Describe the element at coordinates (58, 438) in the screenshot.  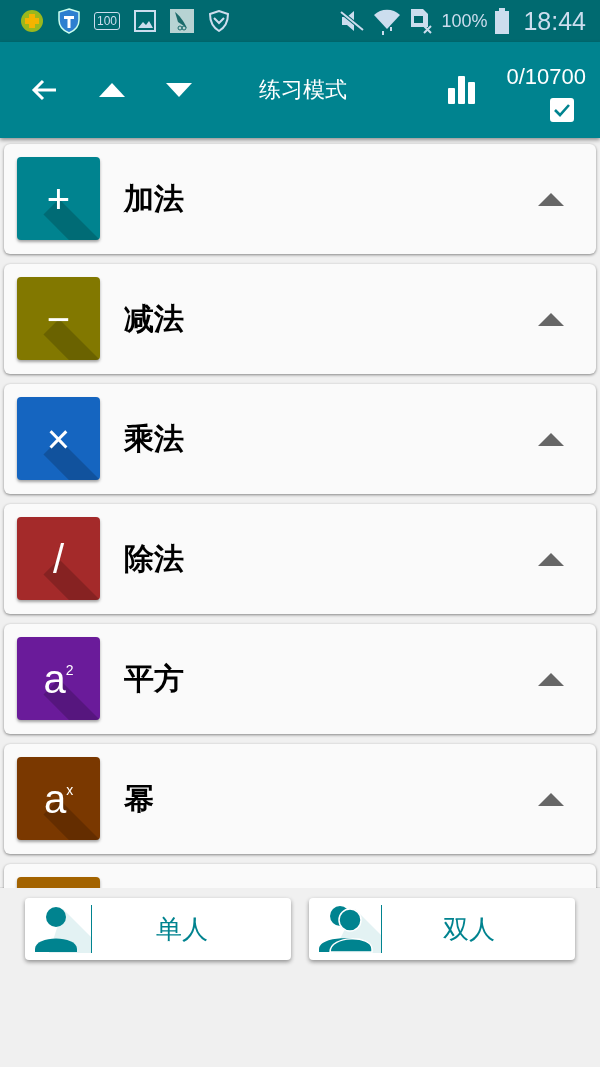
I see `operator-symbol: ×` at that location.